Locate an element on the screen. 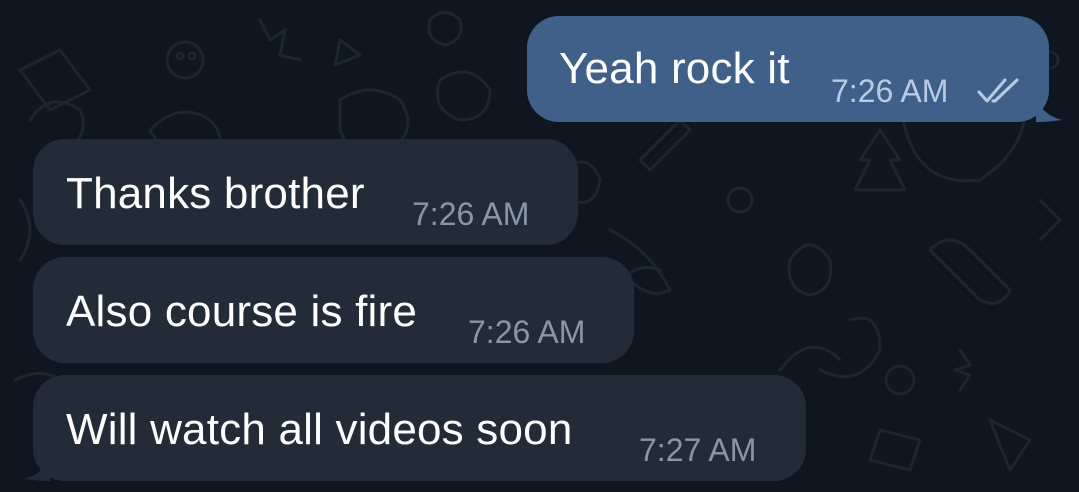  message-bubble-incoming: Thanks brother 7:26 AM is located at coordinates (305, 192).